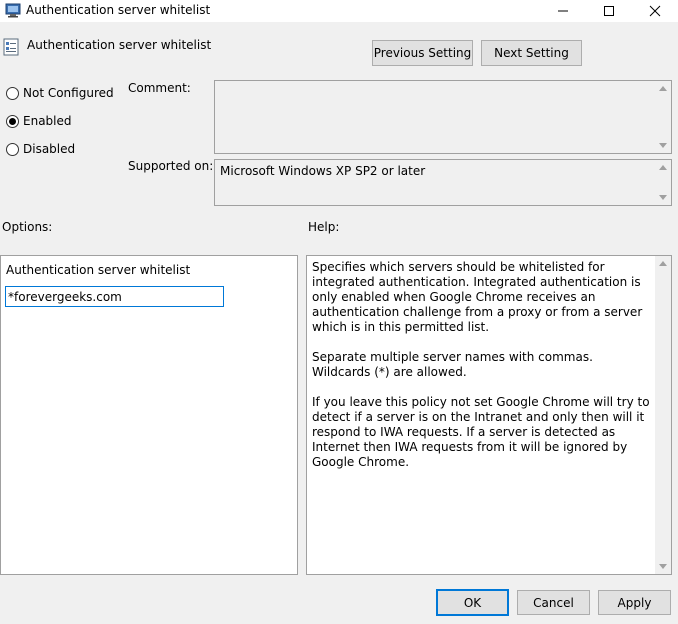  What do you see at coordinates (119, 45) in the screenshot?
I see `setting-title: Authentication server whitelist` at bounding box center [119, 45].